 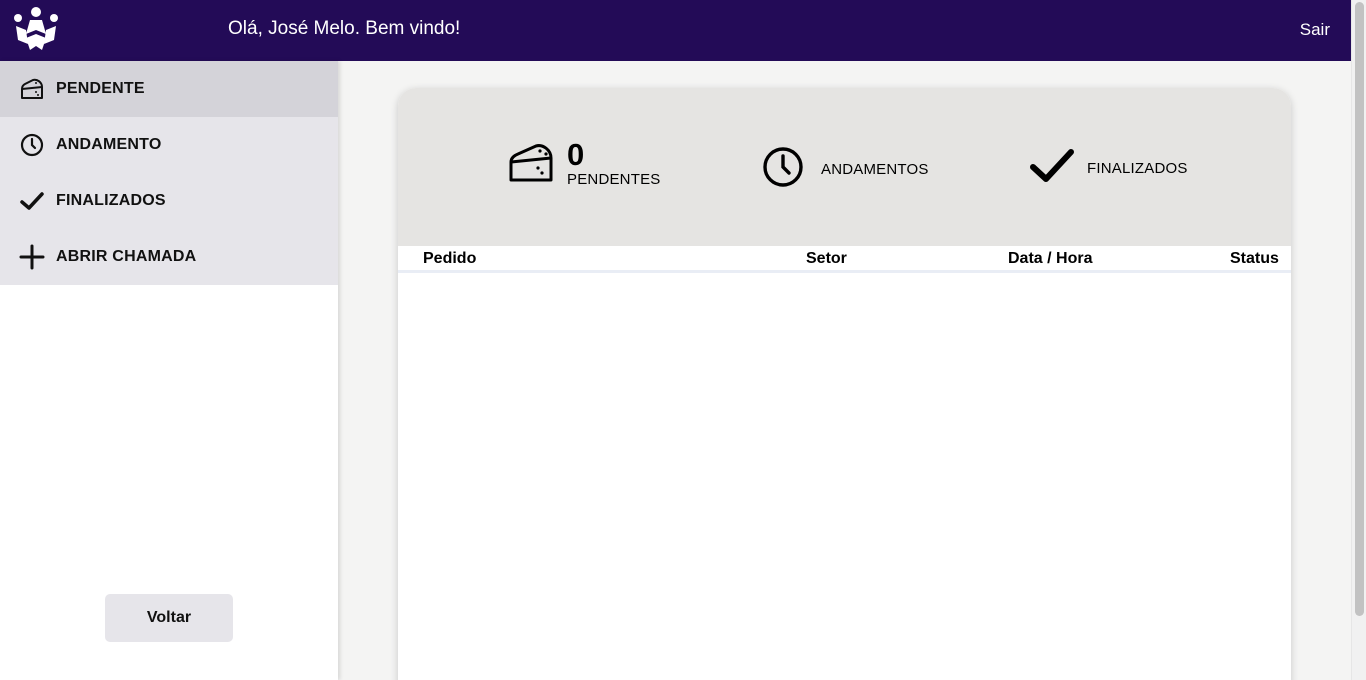 I want to click on sidebar-item-label: PENDENTE, so click(x=100, y=88).